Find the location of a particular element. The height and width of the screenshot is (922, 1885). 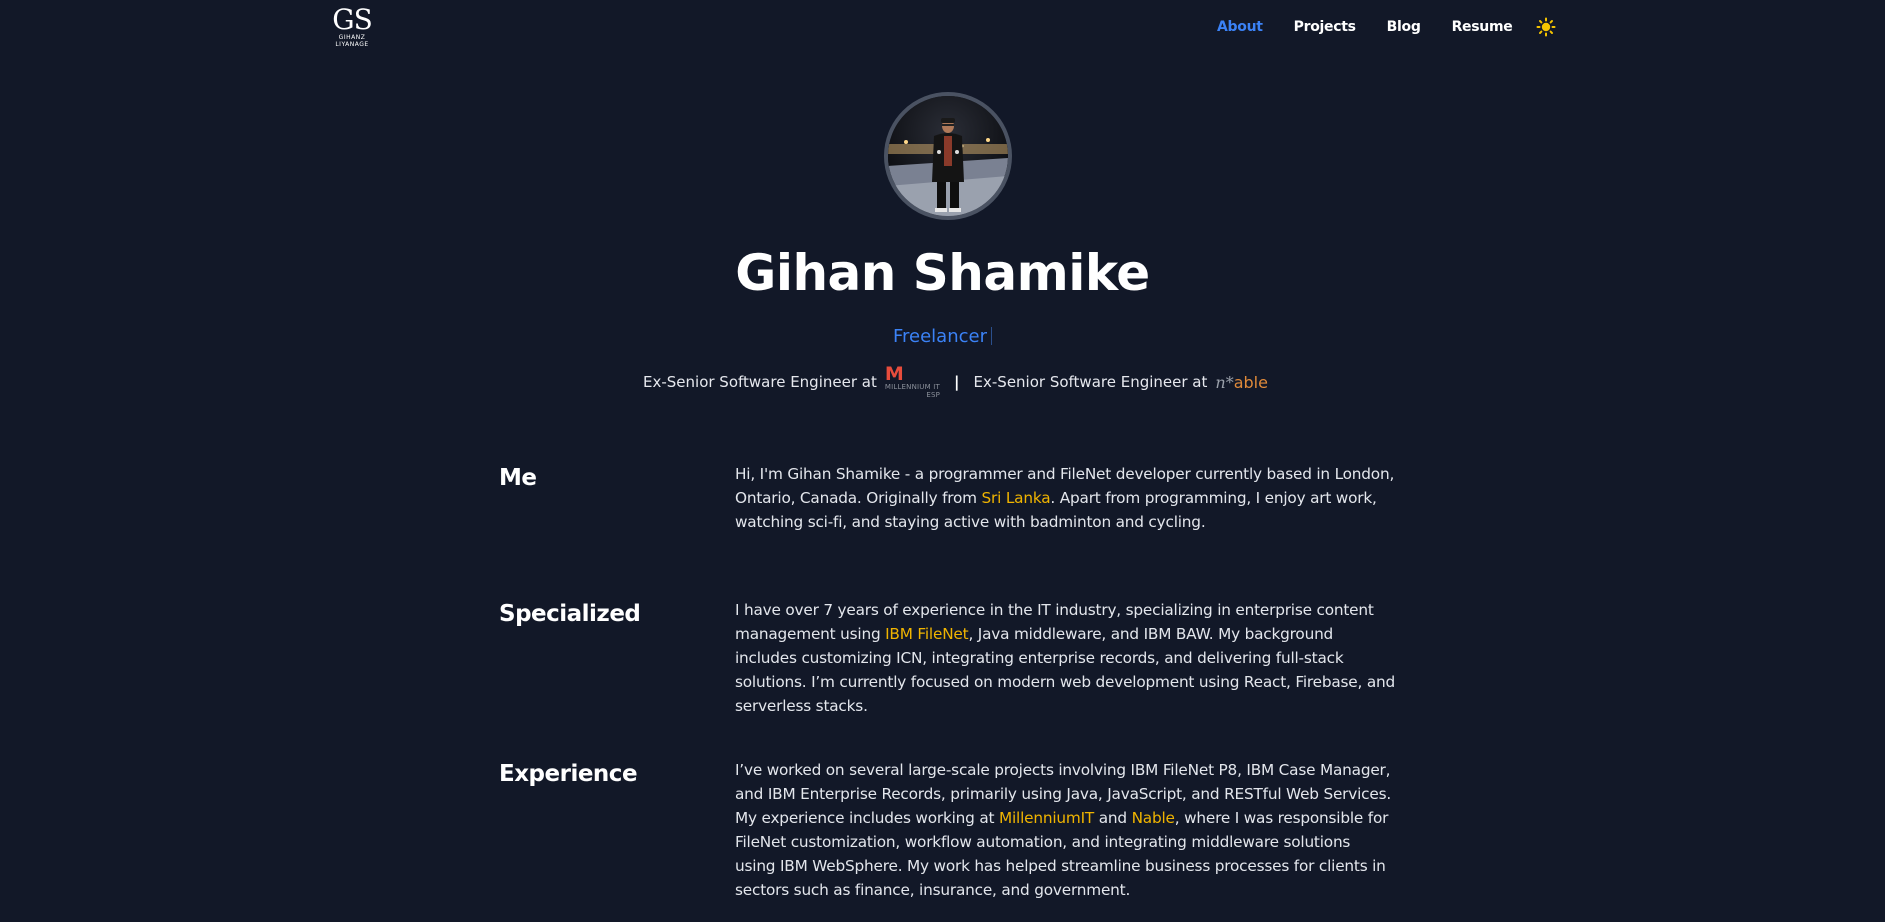

employer-2-text: Ex-Senior Software Engineer at is located at coordinates (1090, 382).